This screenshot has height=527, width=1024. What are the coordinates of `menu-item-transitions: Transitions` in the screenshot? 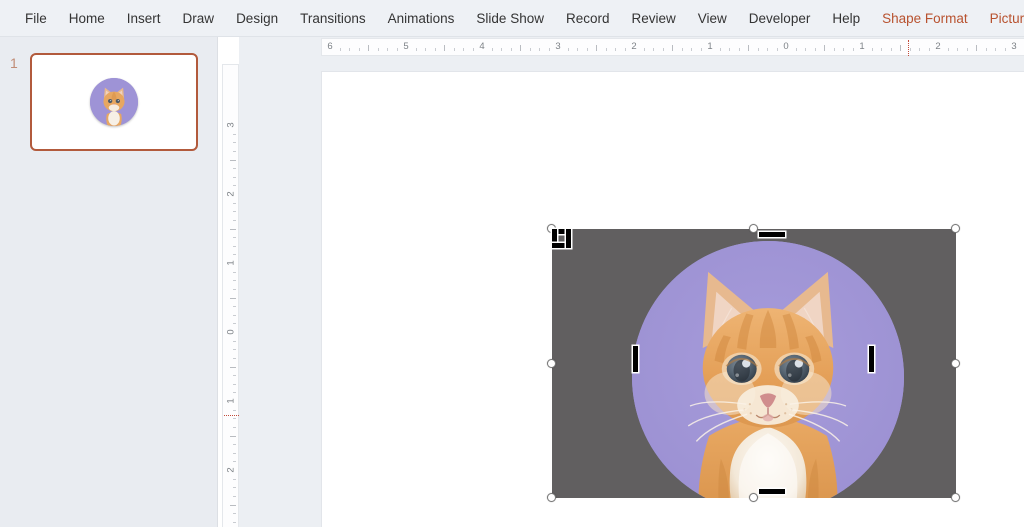 It's located at (333, 18).